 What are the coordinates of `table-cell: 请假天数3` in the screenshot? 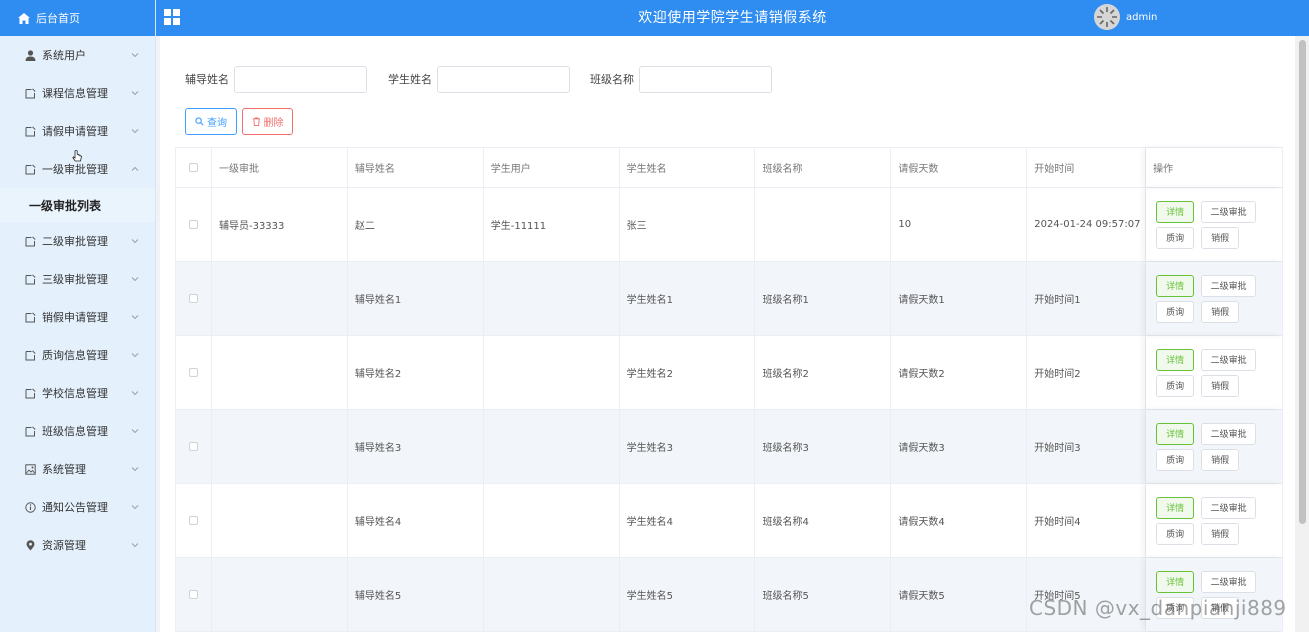 It's located at (959, 446).